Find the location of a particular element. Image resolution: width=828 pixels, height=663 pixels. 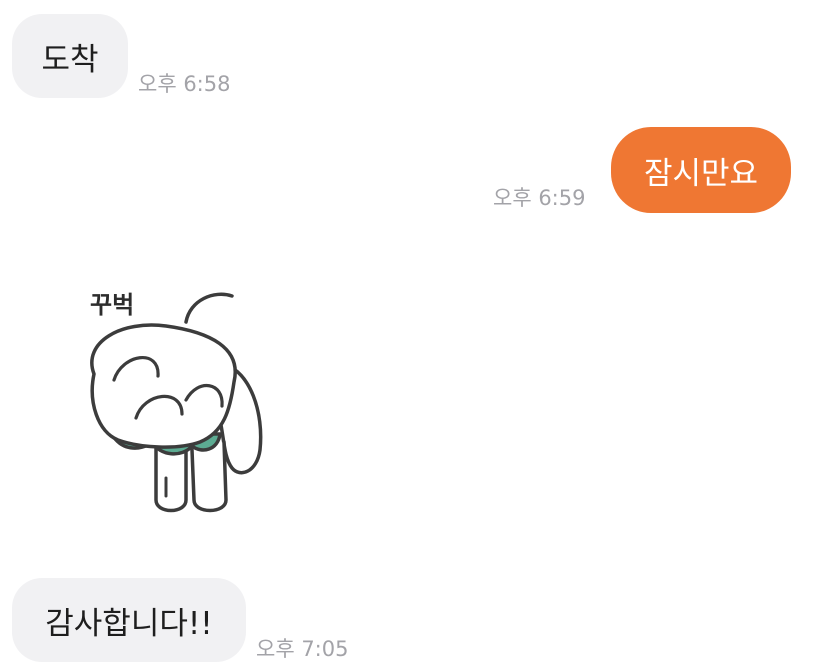

message-timestamp: 오후 6:59 is located at coordinates (539, 198).